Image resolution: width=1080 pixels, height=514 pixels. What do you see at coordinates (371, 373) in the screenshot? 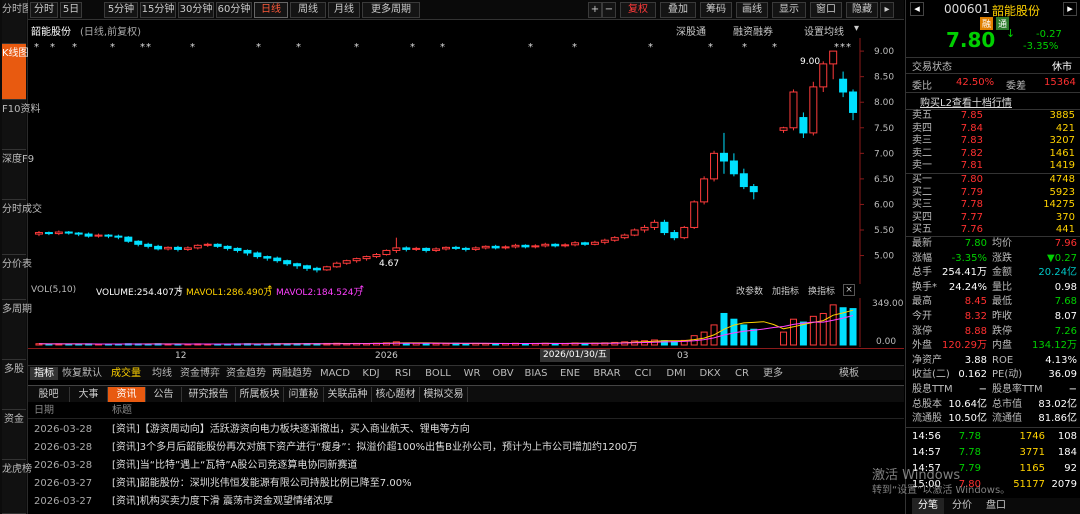
I see `indicator-tab-8: KDJ` at bounding box center [371, 373].